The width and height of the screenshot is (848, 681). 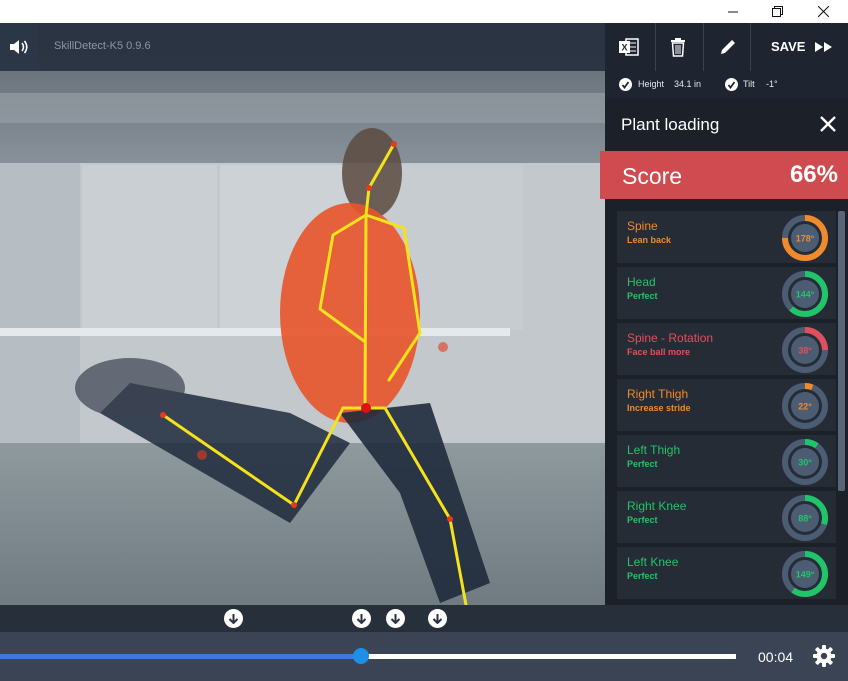 I want to click on minimize-button, so click(x=733, y=11).